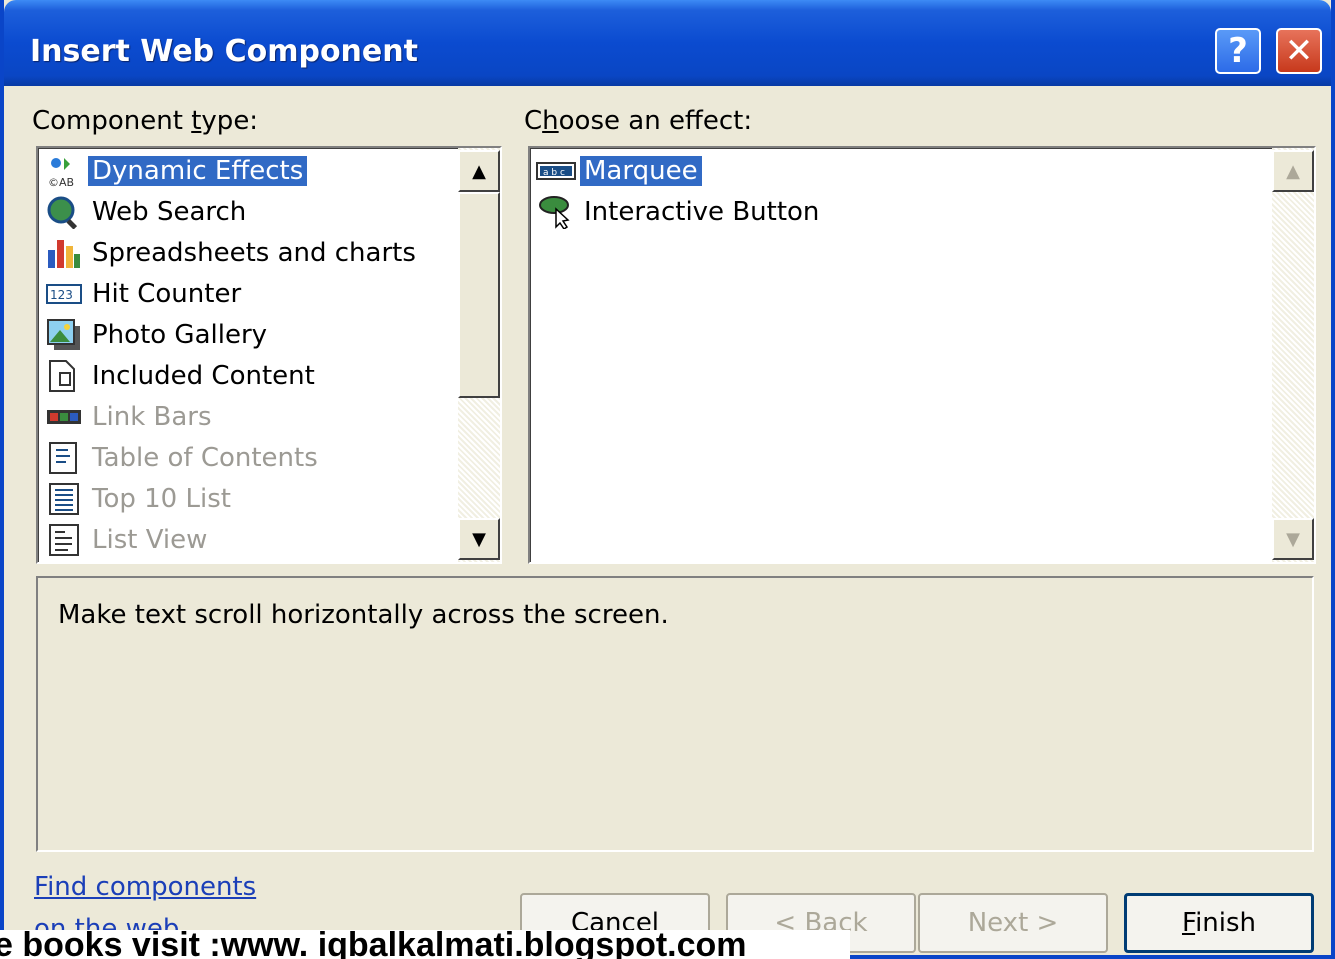  I want to click on photo-gallery-icon, so click(64, 335).